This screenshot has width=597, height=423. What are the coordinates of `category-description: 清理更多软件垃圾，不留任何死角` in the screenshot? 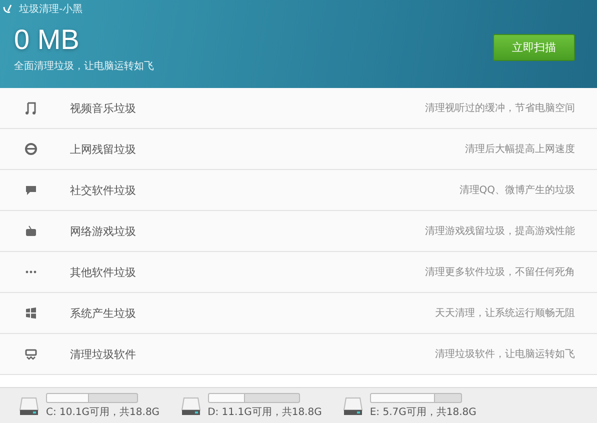 It's located at (500, 272).